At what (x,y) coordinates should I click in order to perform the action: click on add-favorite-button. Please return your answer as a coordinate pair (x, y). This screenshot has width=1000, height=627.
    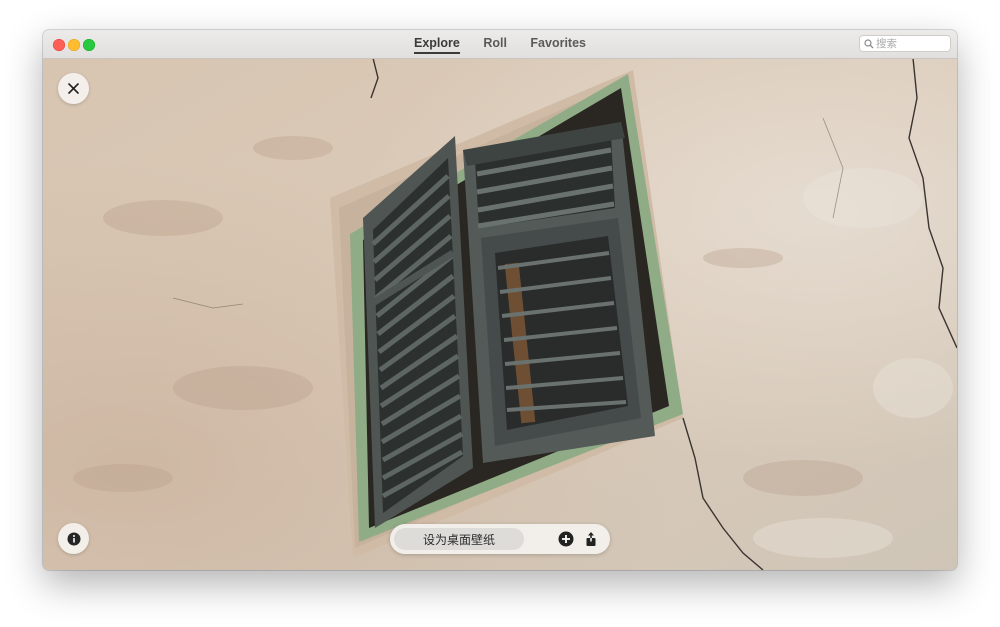
    Looking at the image, I should click on (566, 539).